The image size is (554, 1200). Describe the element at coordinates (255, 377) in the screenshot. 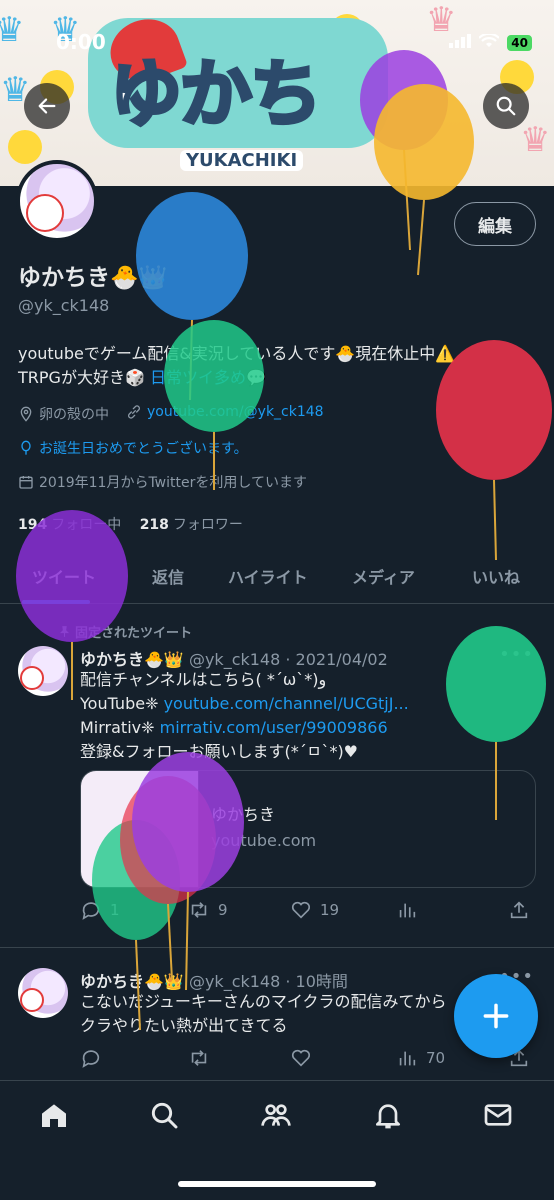

I see `bio-emoji: 💬` at that location.